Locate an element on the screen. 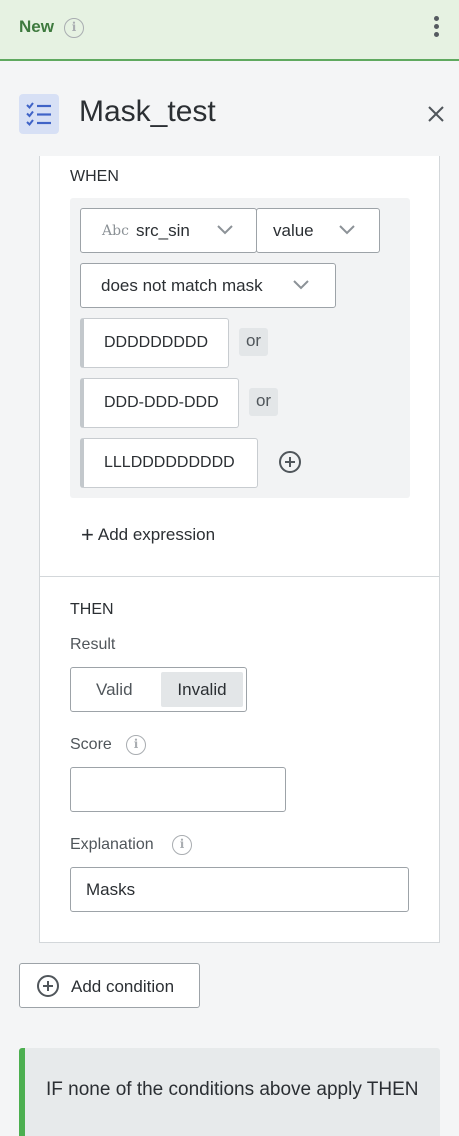  page-title: Mask_test is located at coordinates (147, 111).